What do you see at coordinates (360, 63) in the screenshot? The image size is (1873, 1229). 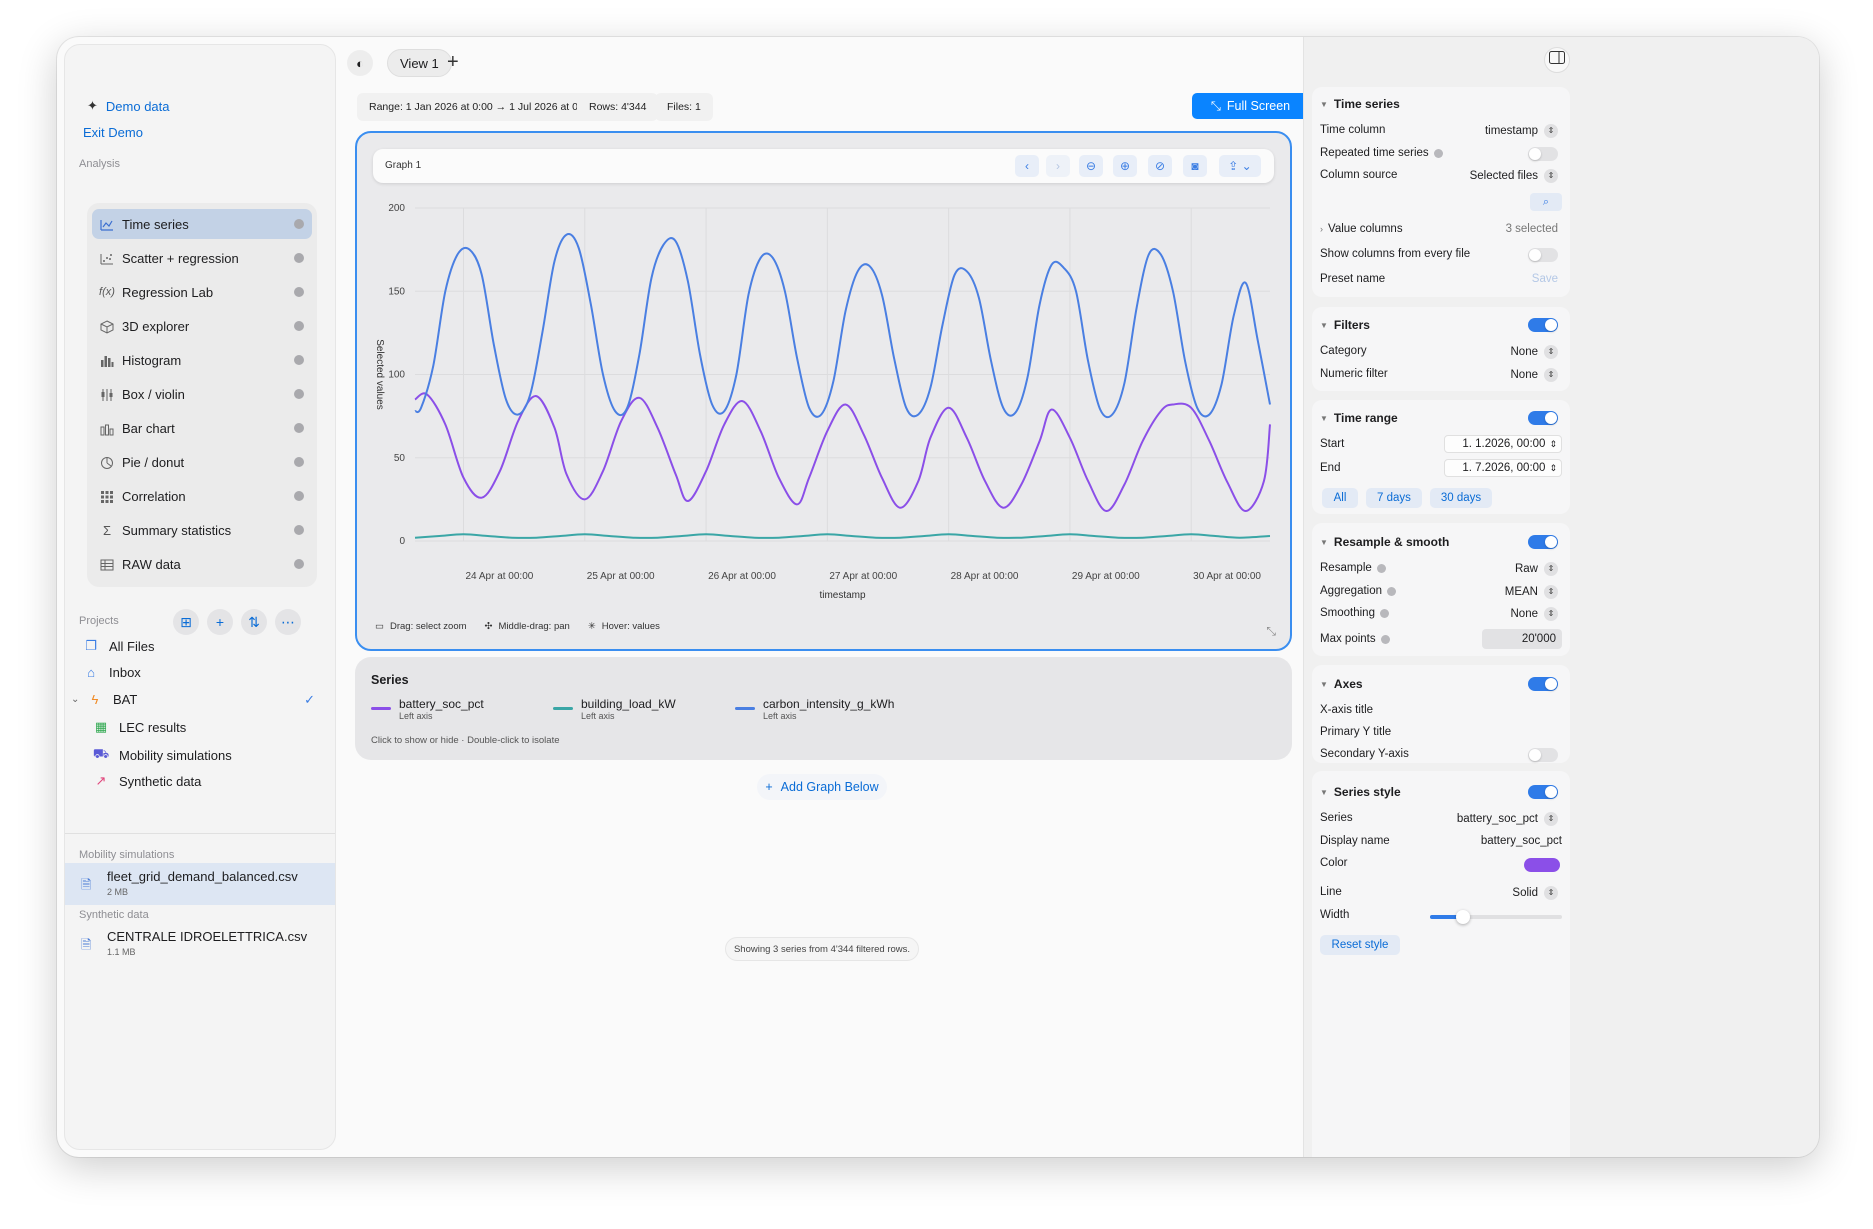 I see `appearance-toggle-button: ◐` at bounding box center [360, 63].